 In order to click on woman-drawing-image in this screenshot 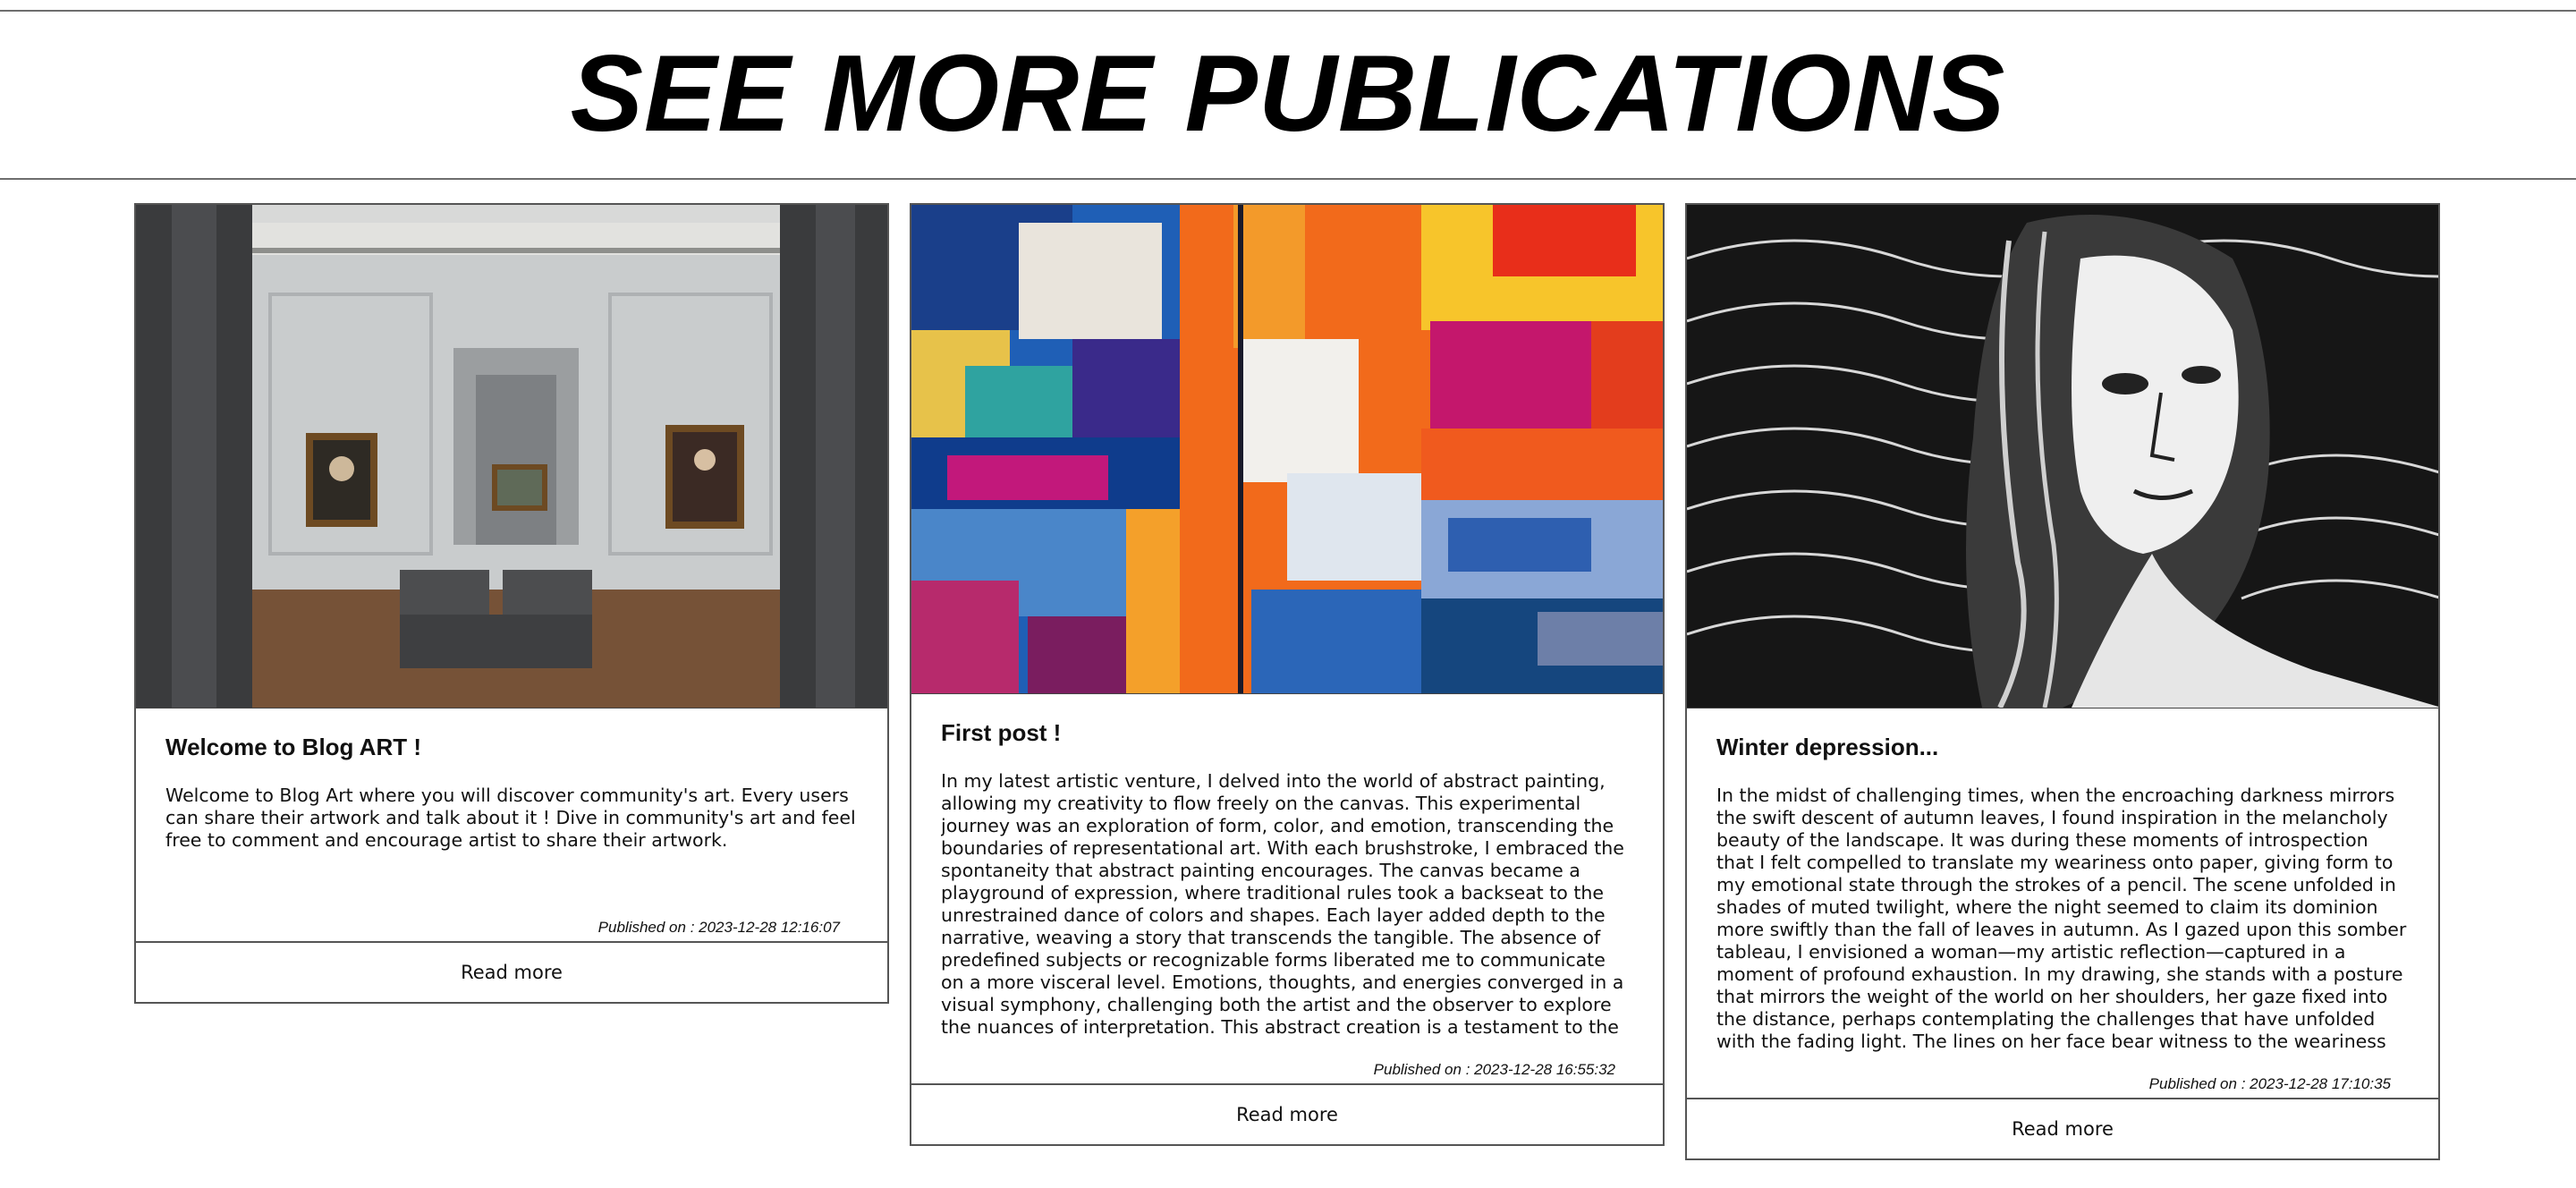, I will do `click(2062, 456)`.